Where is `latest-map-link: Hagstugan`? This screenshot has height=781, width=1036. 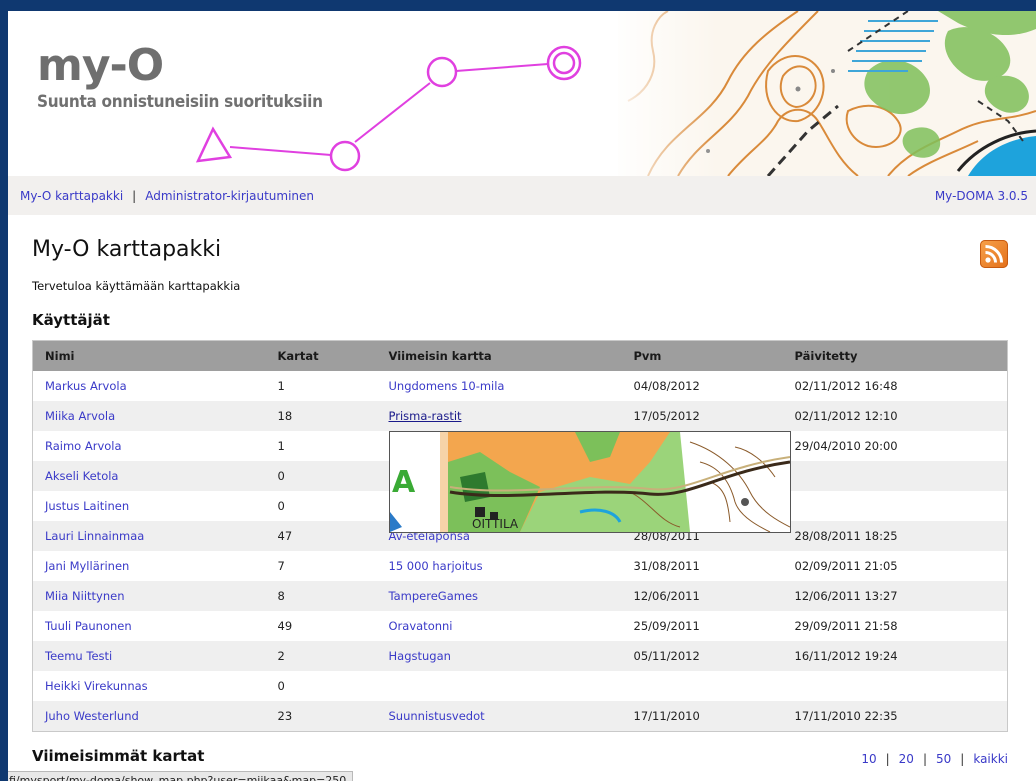 latest-map-link: Hagstugan is located at coordinates (420, 656).